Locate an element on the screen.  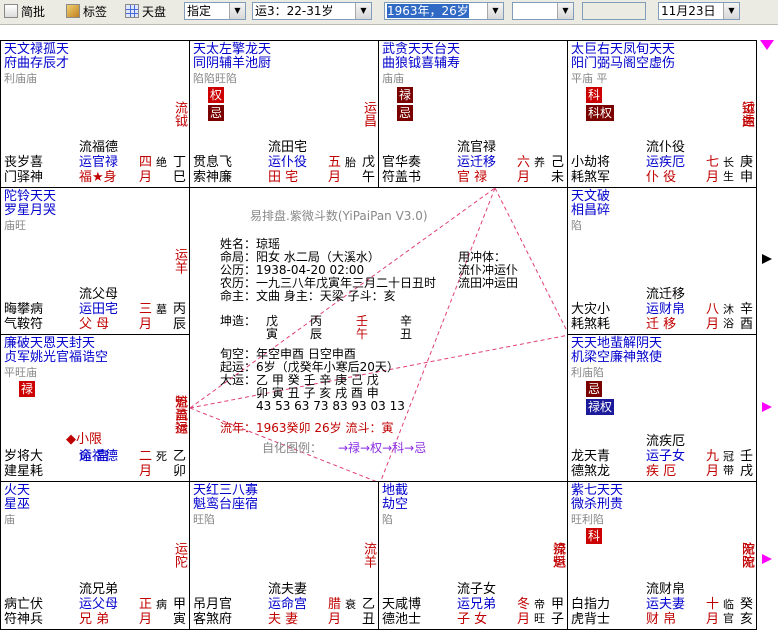
shensha: 官华奏 is located at coordinates (402, 162).